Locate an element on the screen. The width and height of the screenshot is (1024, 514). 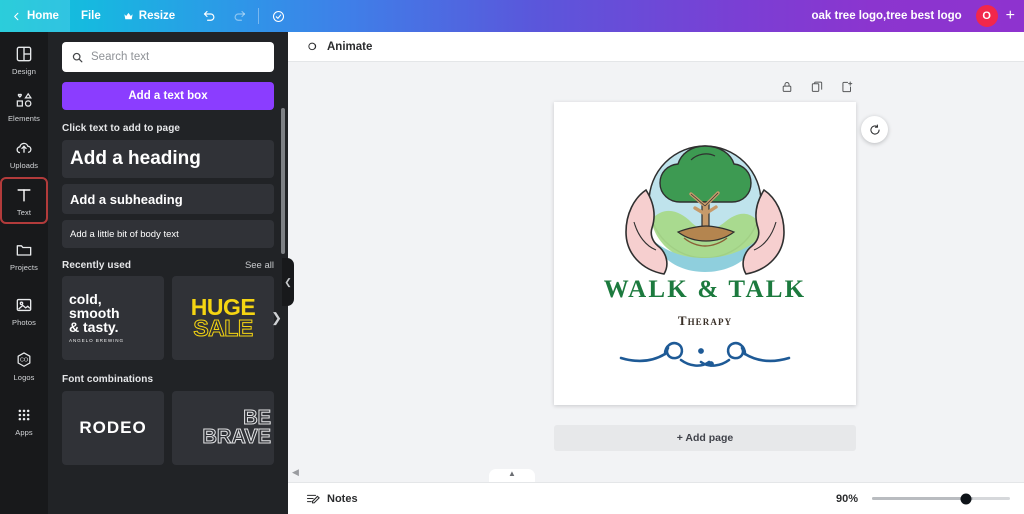
zoom-control: 90% is located at coordinates (923, 499).